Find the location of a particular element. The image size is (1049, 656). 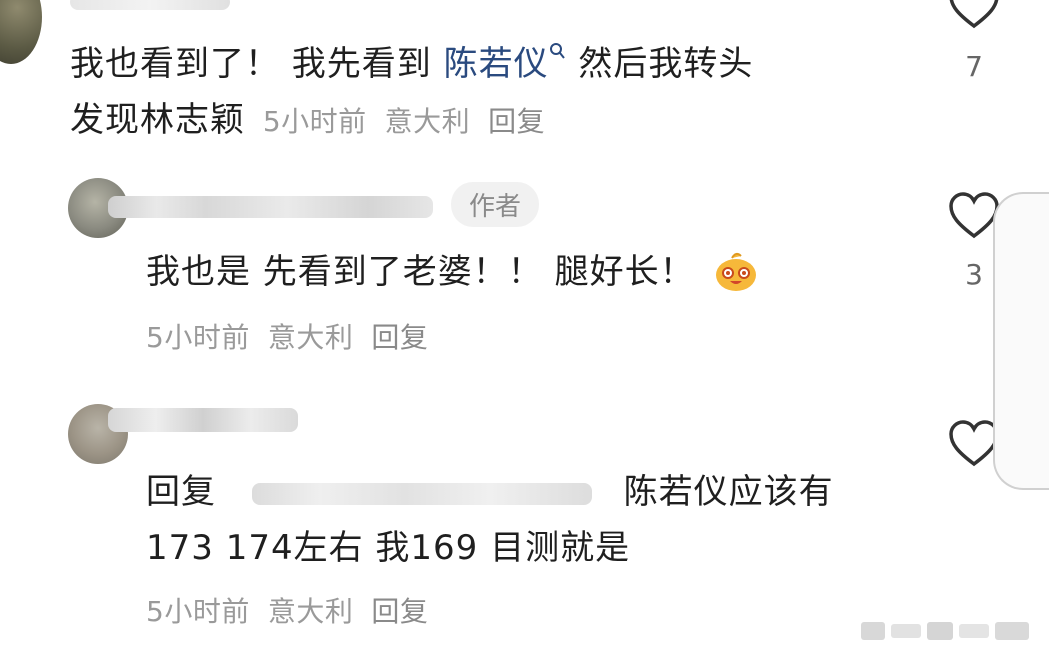

comment-text-part: 发现林志颖 is located at coordinates (157, 120).